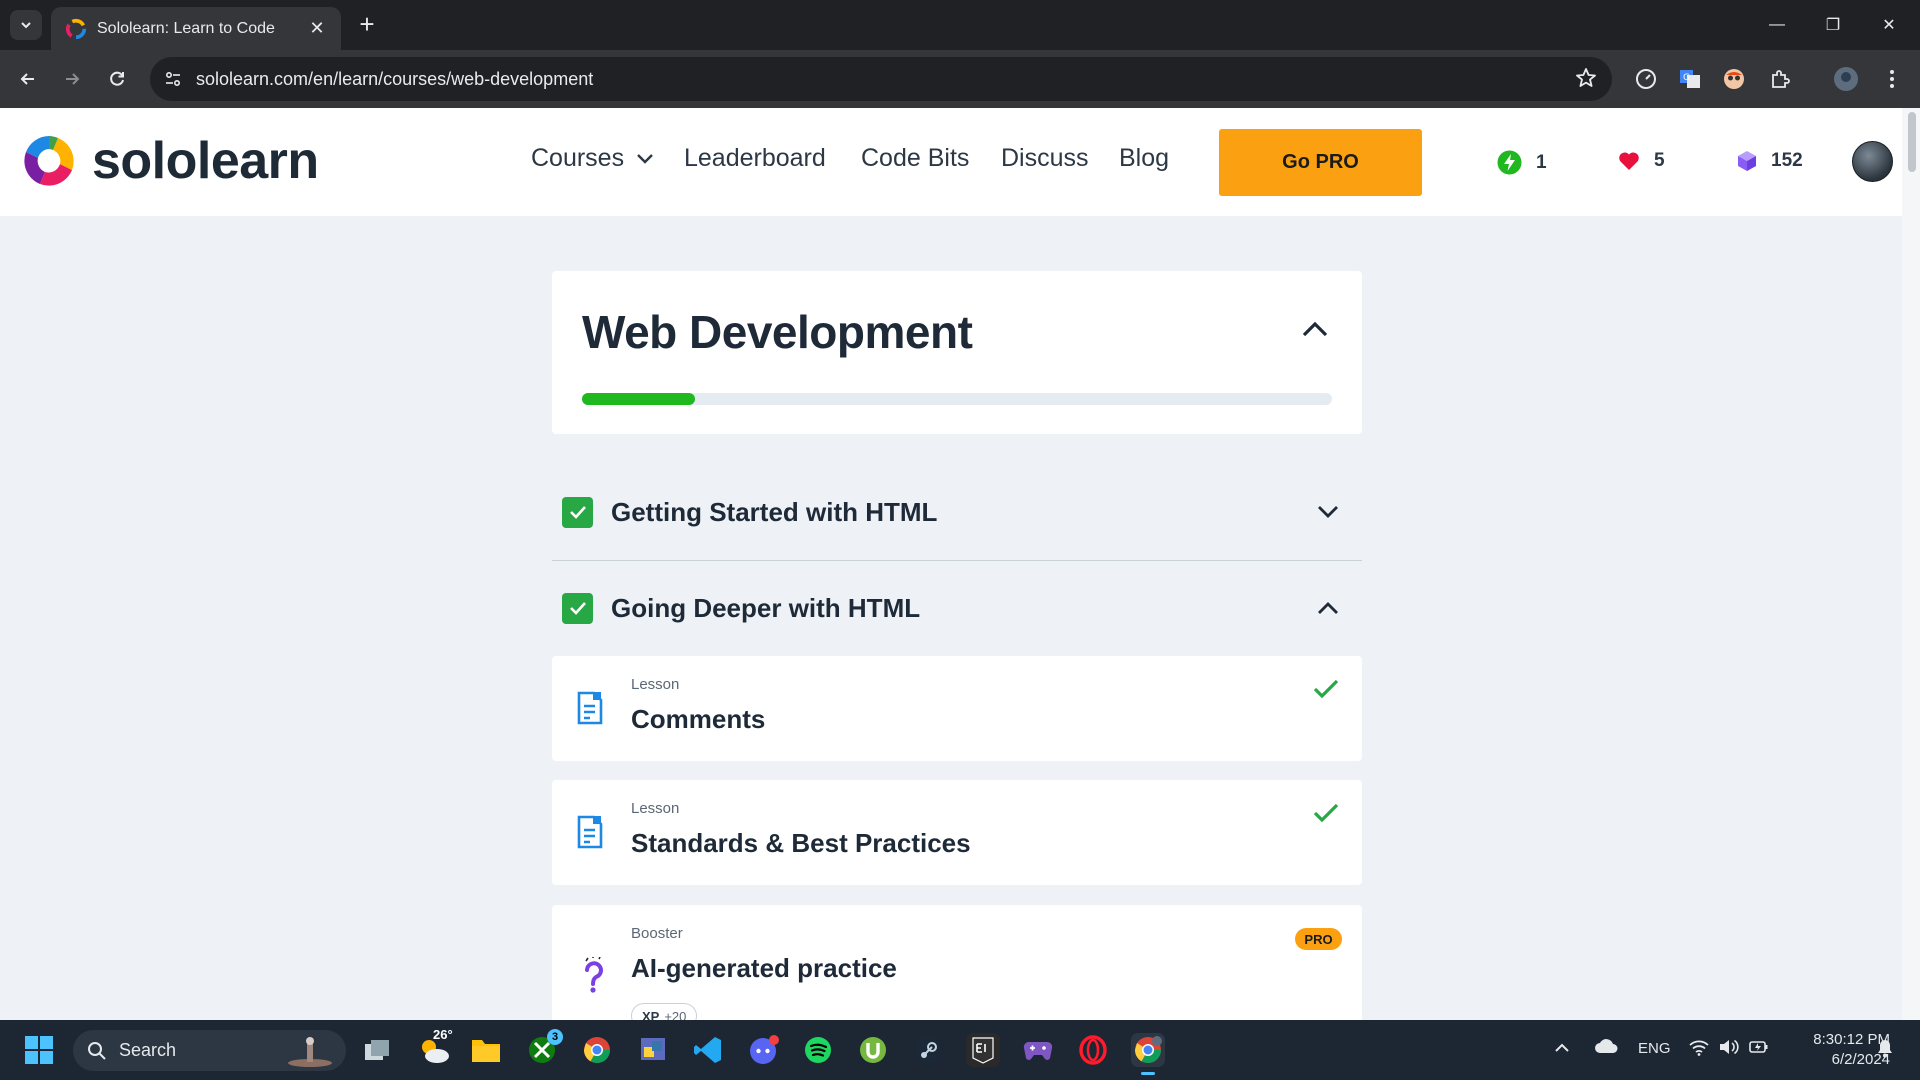 This screenshot has width=1920, height=1080. What do you see at coordinates (1586, 78) in the screenshot?
I see `bookmark-star-icon` at bounding box center [1586, 78].